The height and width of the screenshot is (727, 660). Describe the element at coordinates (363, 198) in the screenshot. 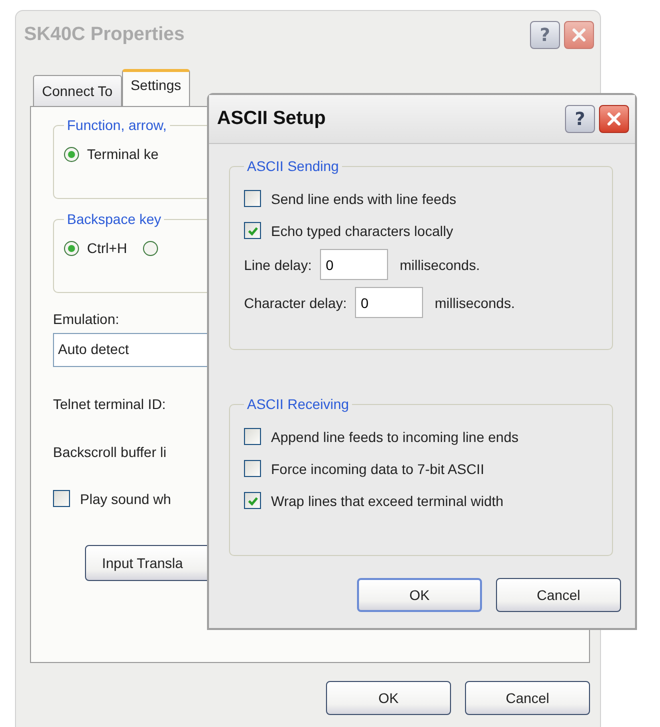

I see `checkbox-label: Send line ends with line feeds` at that location.